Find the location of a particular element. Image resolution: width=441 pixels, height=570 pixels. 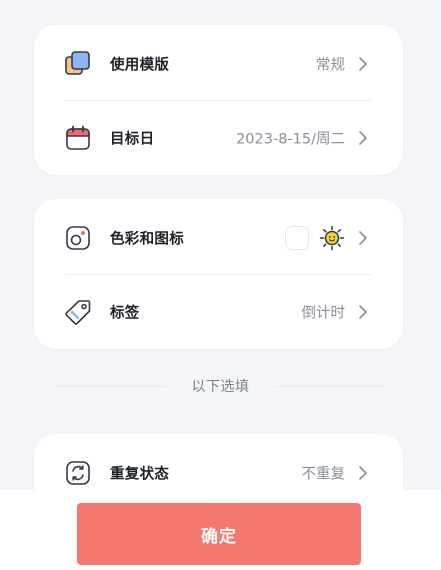

repeat-icon is located at coordinates (78, 473).